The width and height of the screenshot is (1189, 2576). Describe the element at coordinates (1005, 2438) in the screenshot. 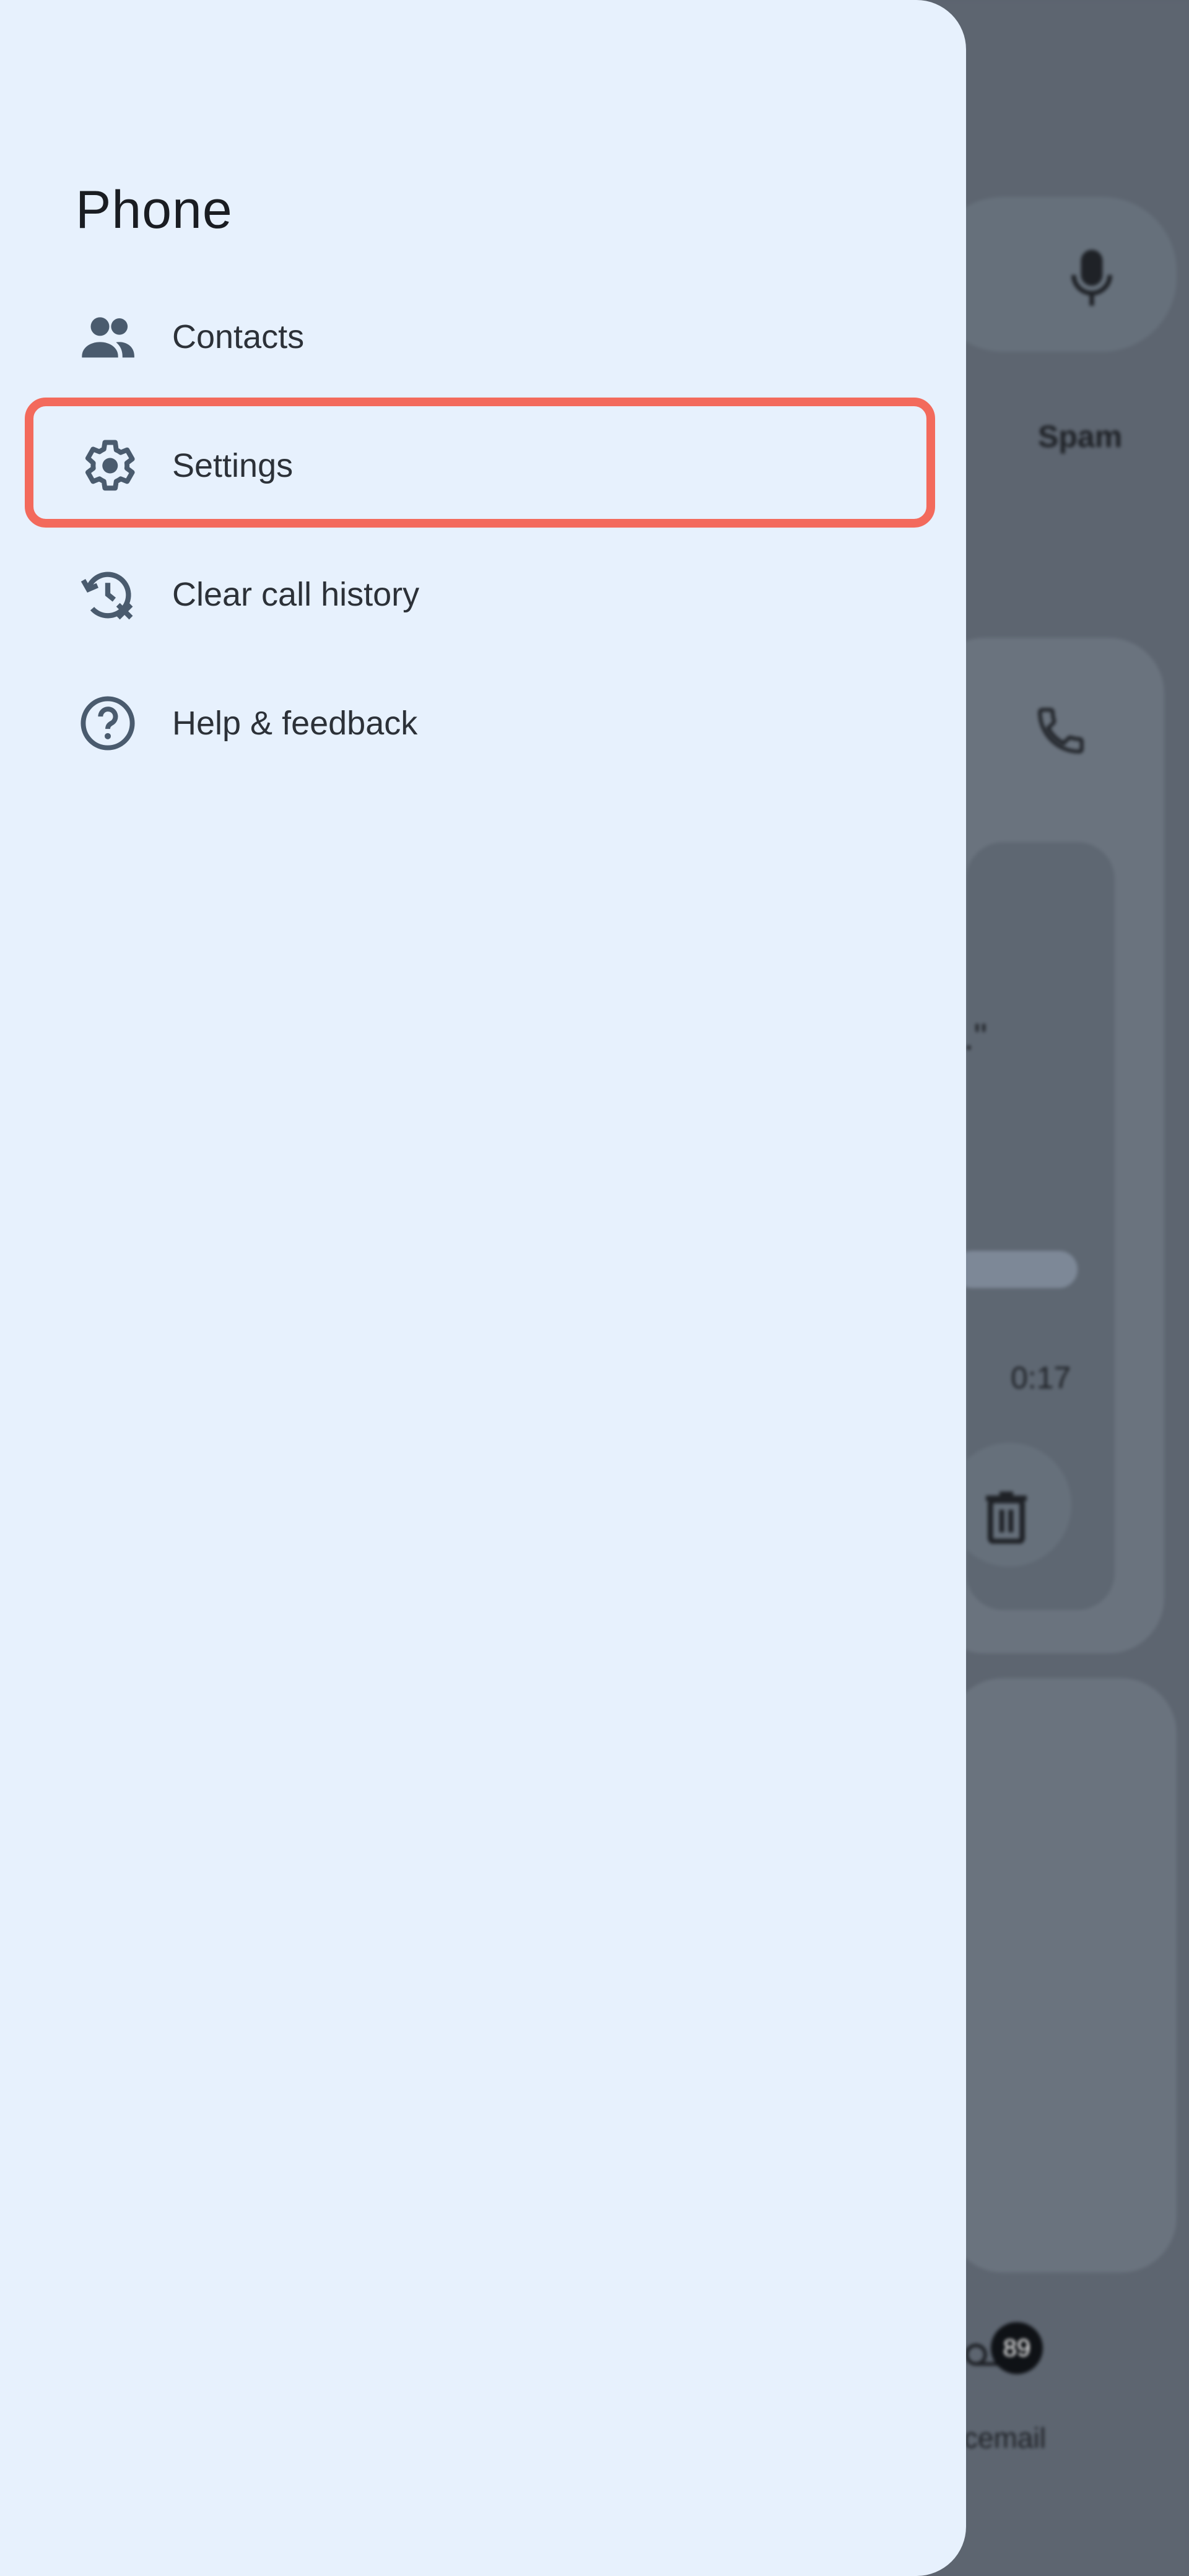

I see `voicemail-tab-label: cemail` at that location.